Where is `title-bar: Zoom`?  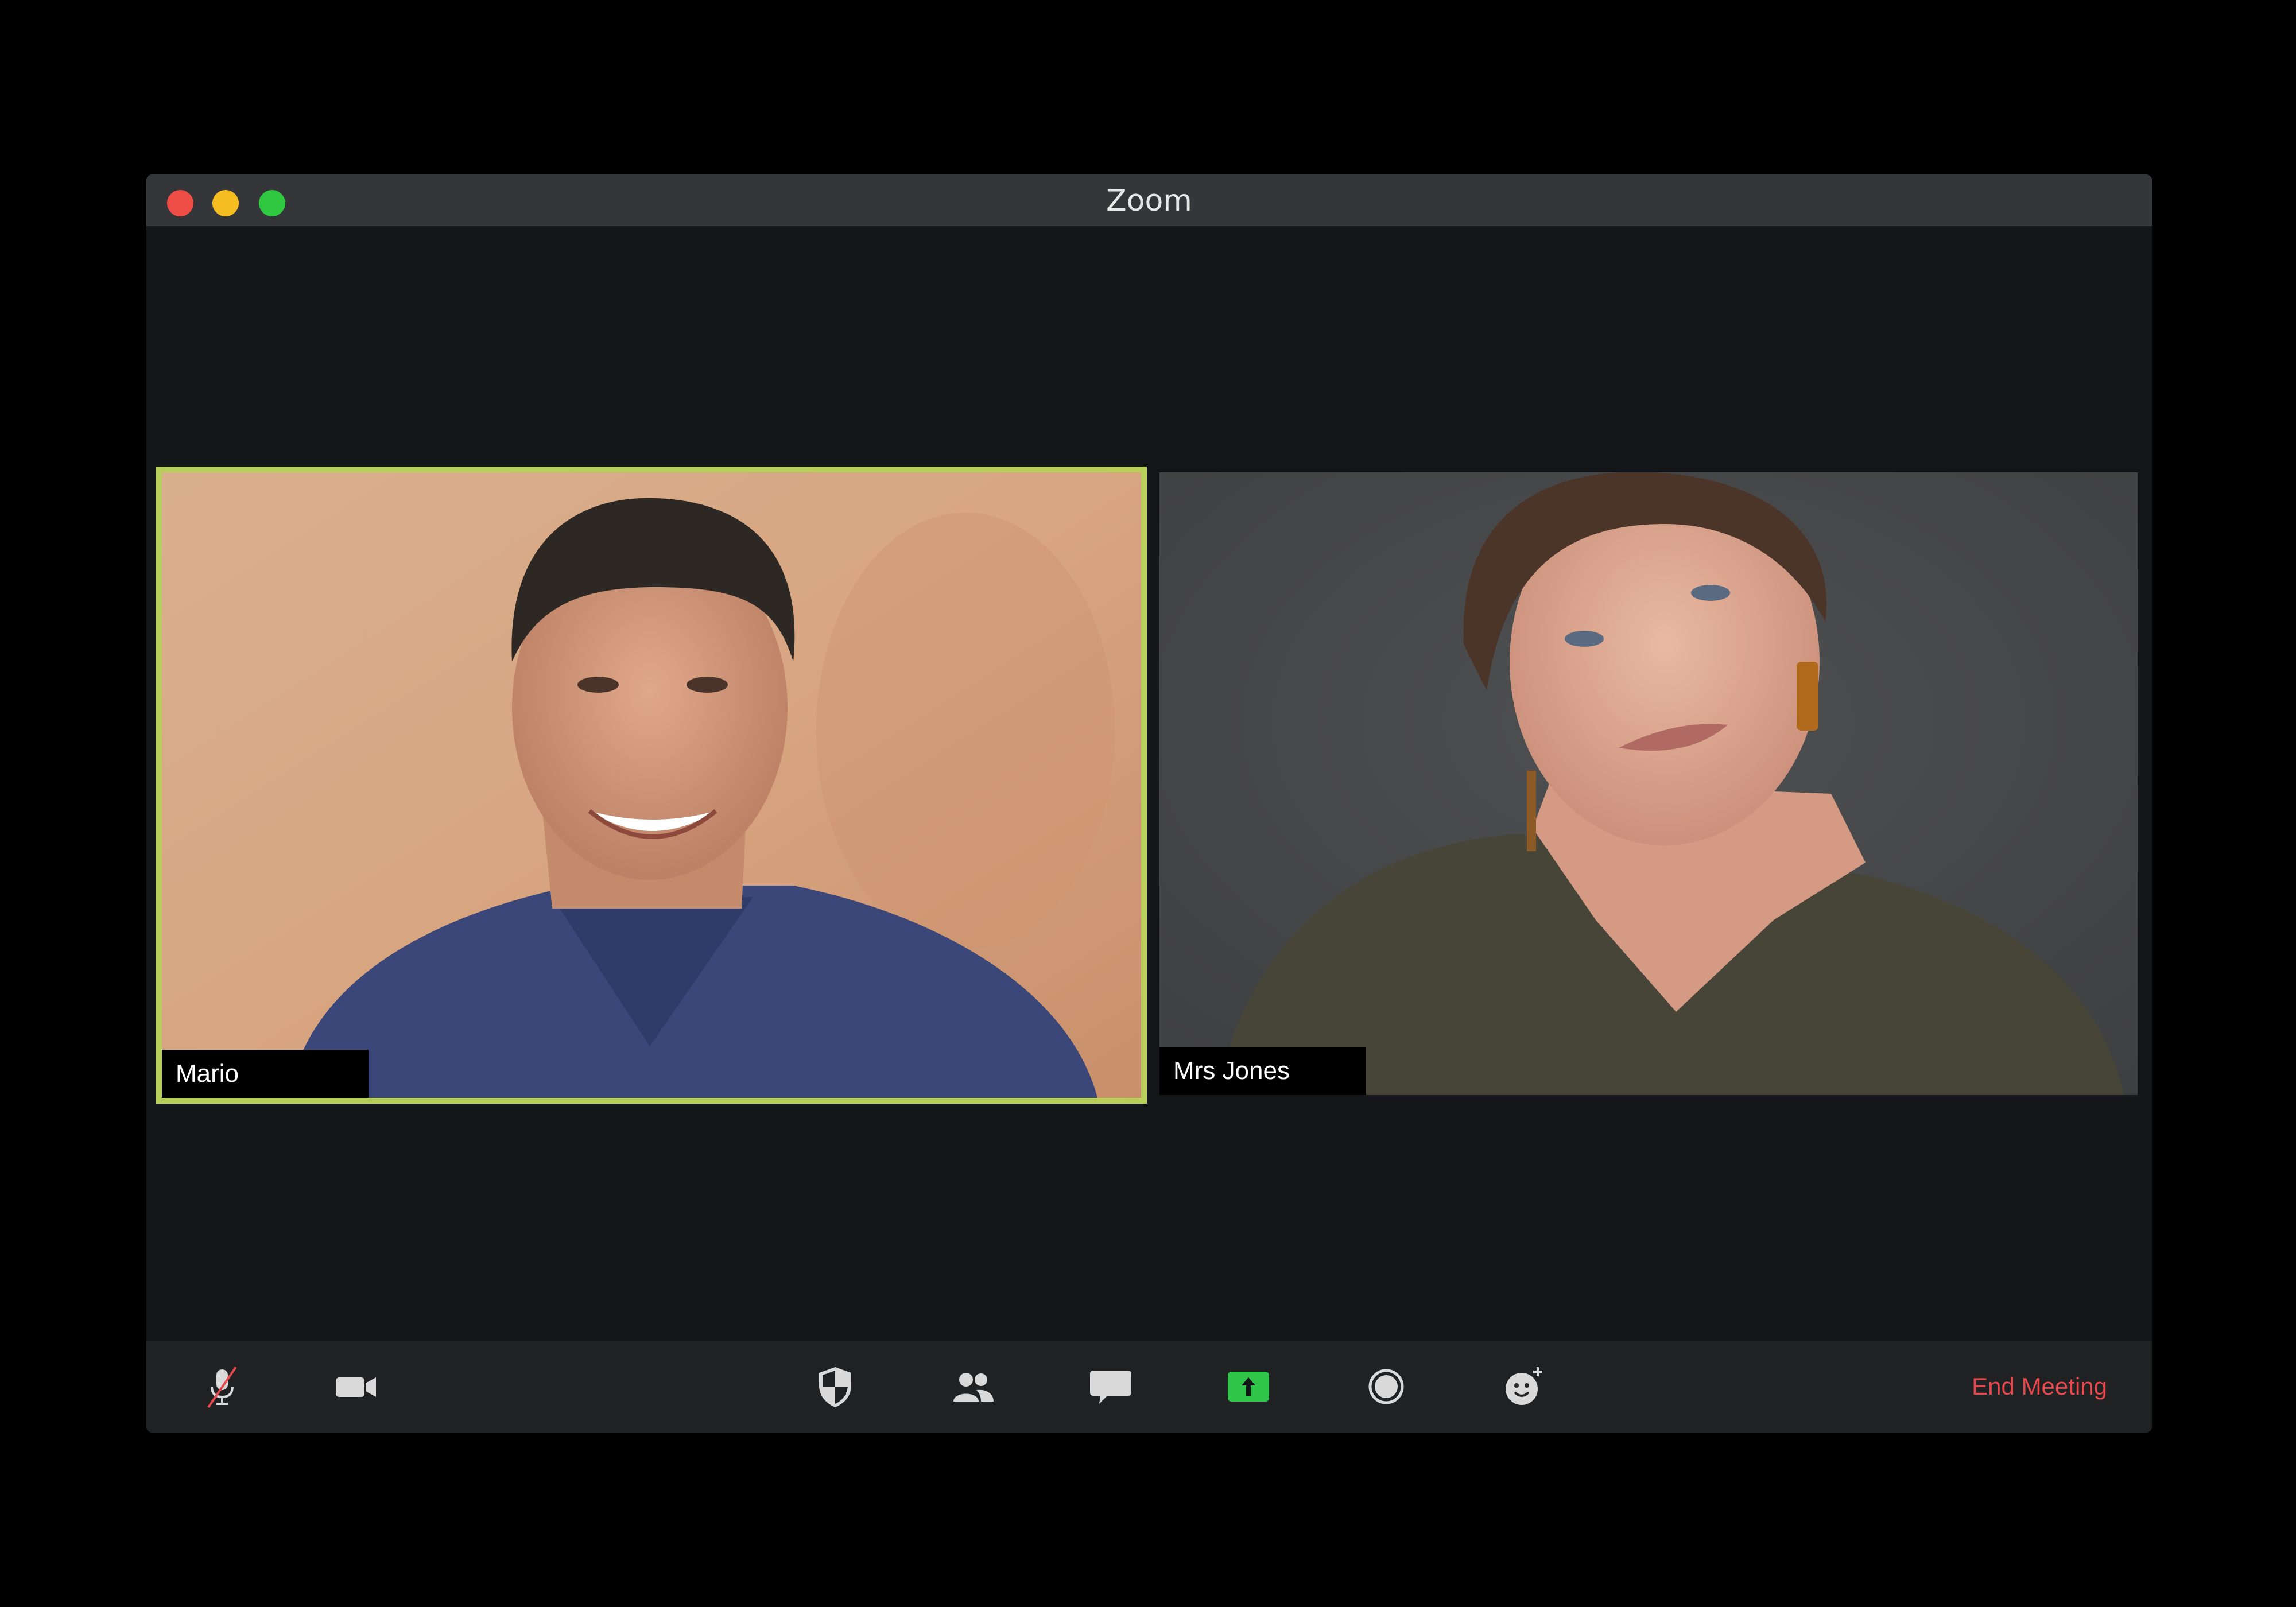 title-bar: Zoom is located at coordinates (1149, 200).